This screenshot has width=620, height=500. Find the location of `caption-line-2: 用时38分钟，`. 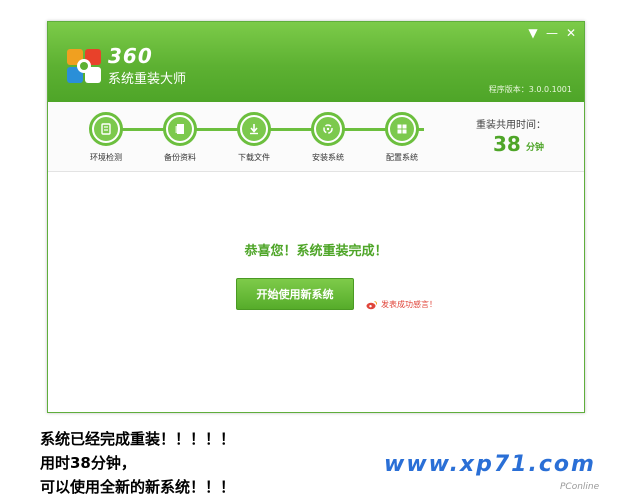

caption-line-2: 用时38分钟， is located at coordinates (88, 463).